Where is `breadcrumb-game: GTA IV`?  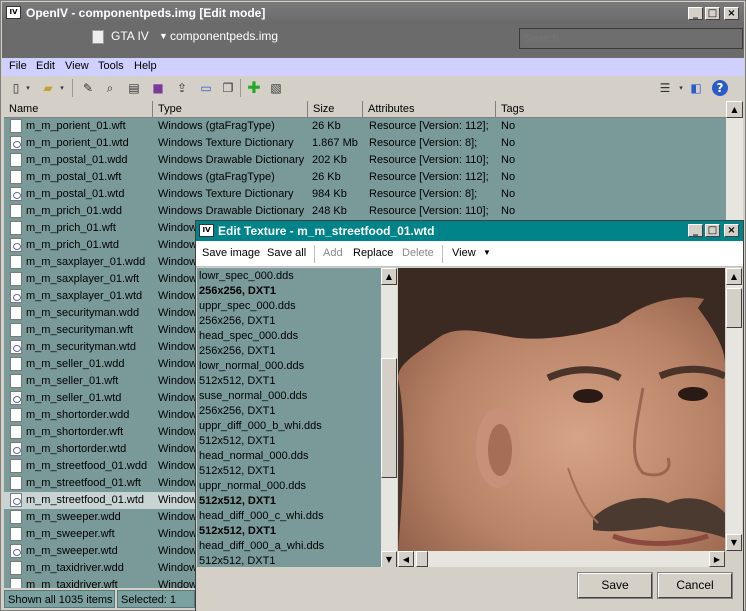
breadcrumb-game: GTA IV is located at coordinates (130, 36).